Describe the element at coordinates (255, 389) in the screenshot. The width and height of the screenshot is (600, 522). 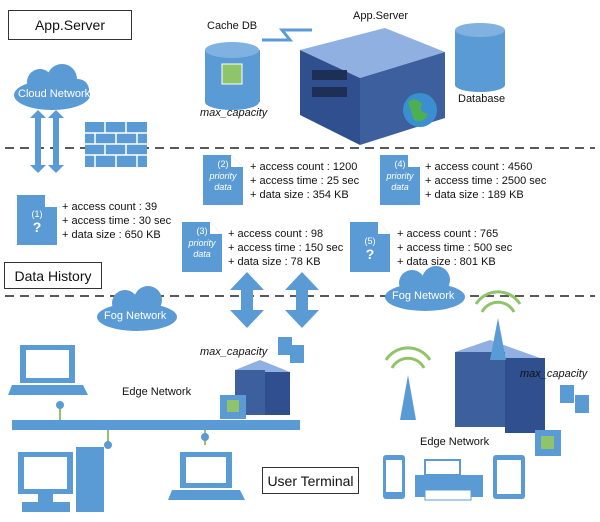
I see `edge-server-icon` at that location.